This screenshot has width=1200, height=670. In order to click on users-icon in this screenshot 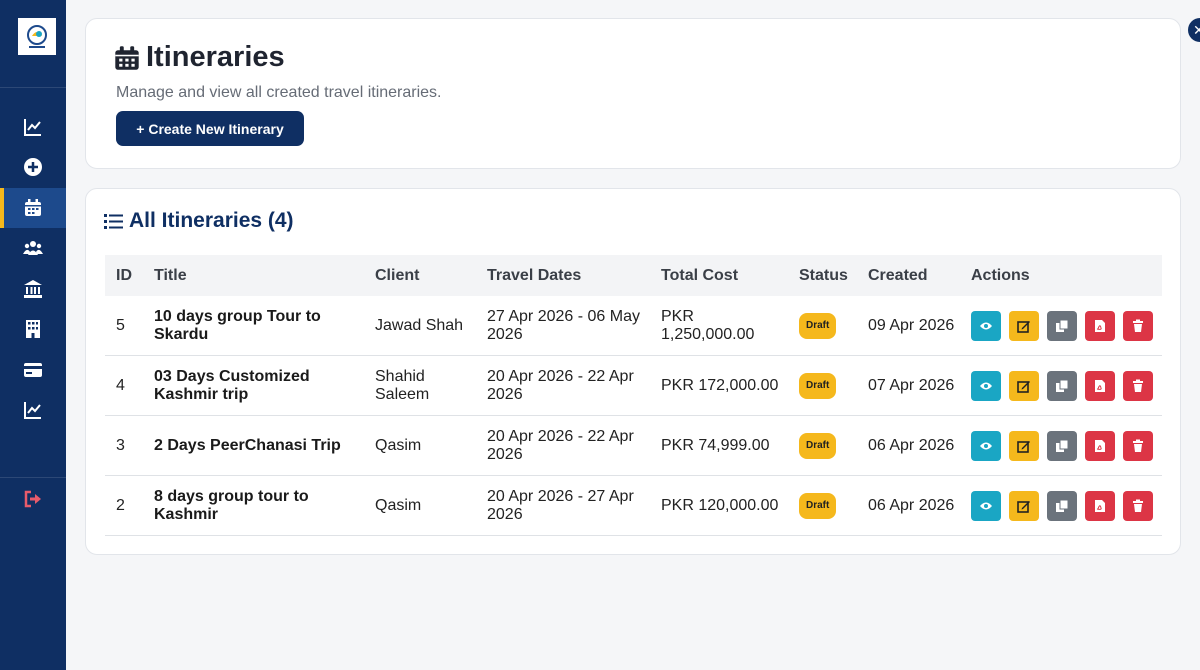, I will do `click(33, 248)`.